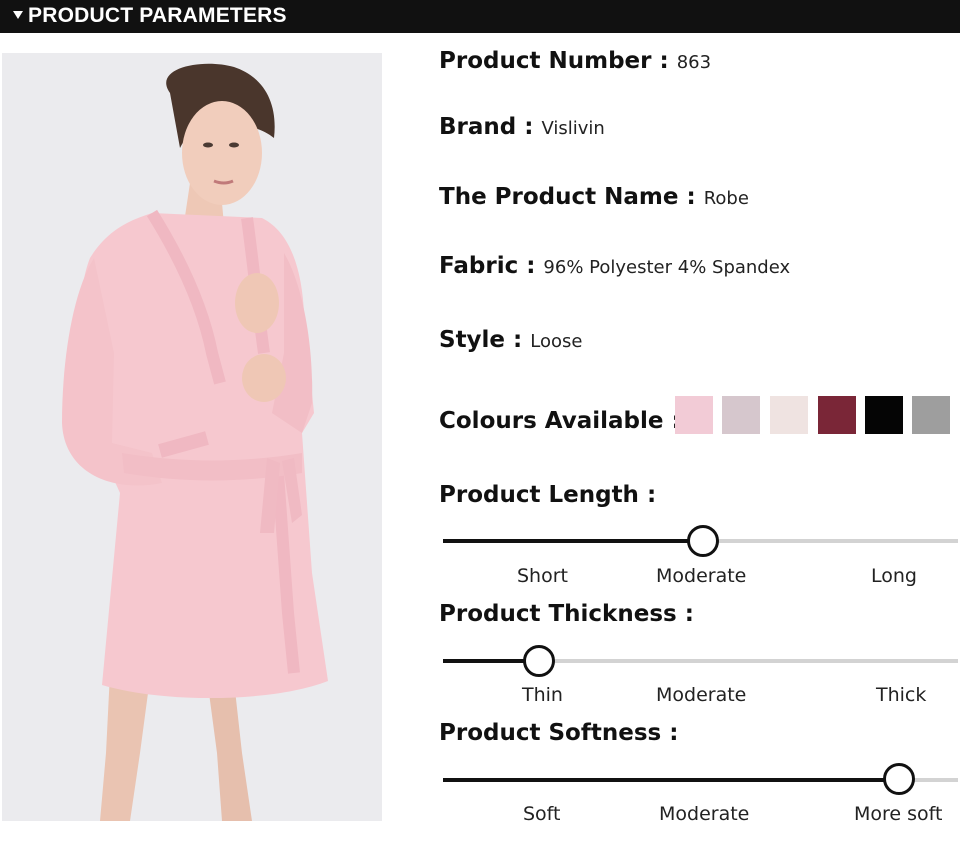  What do you see at coordinates (726, 198) in the screenshot?
I see `param-value: Robe` at bounding box center [726, 198].